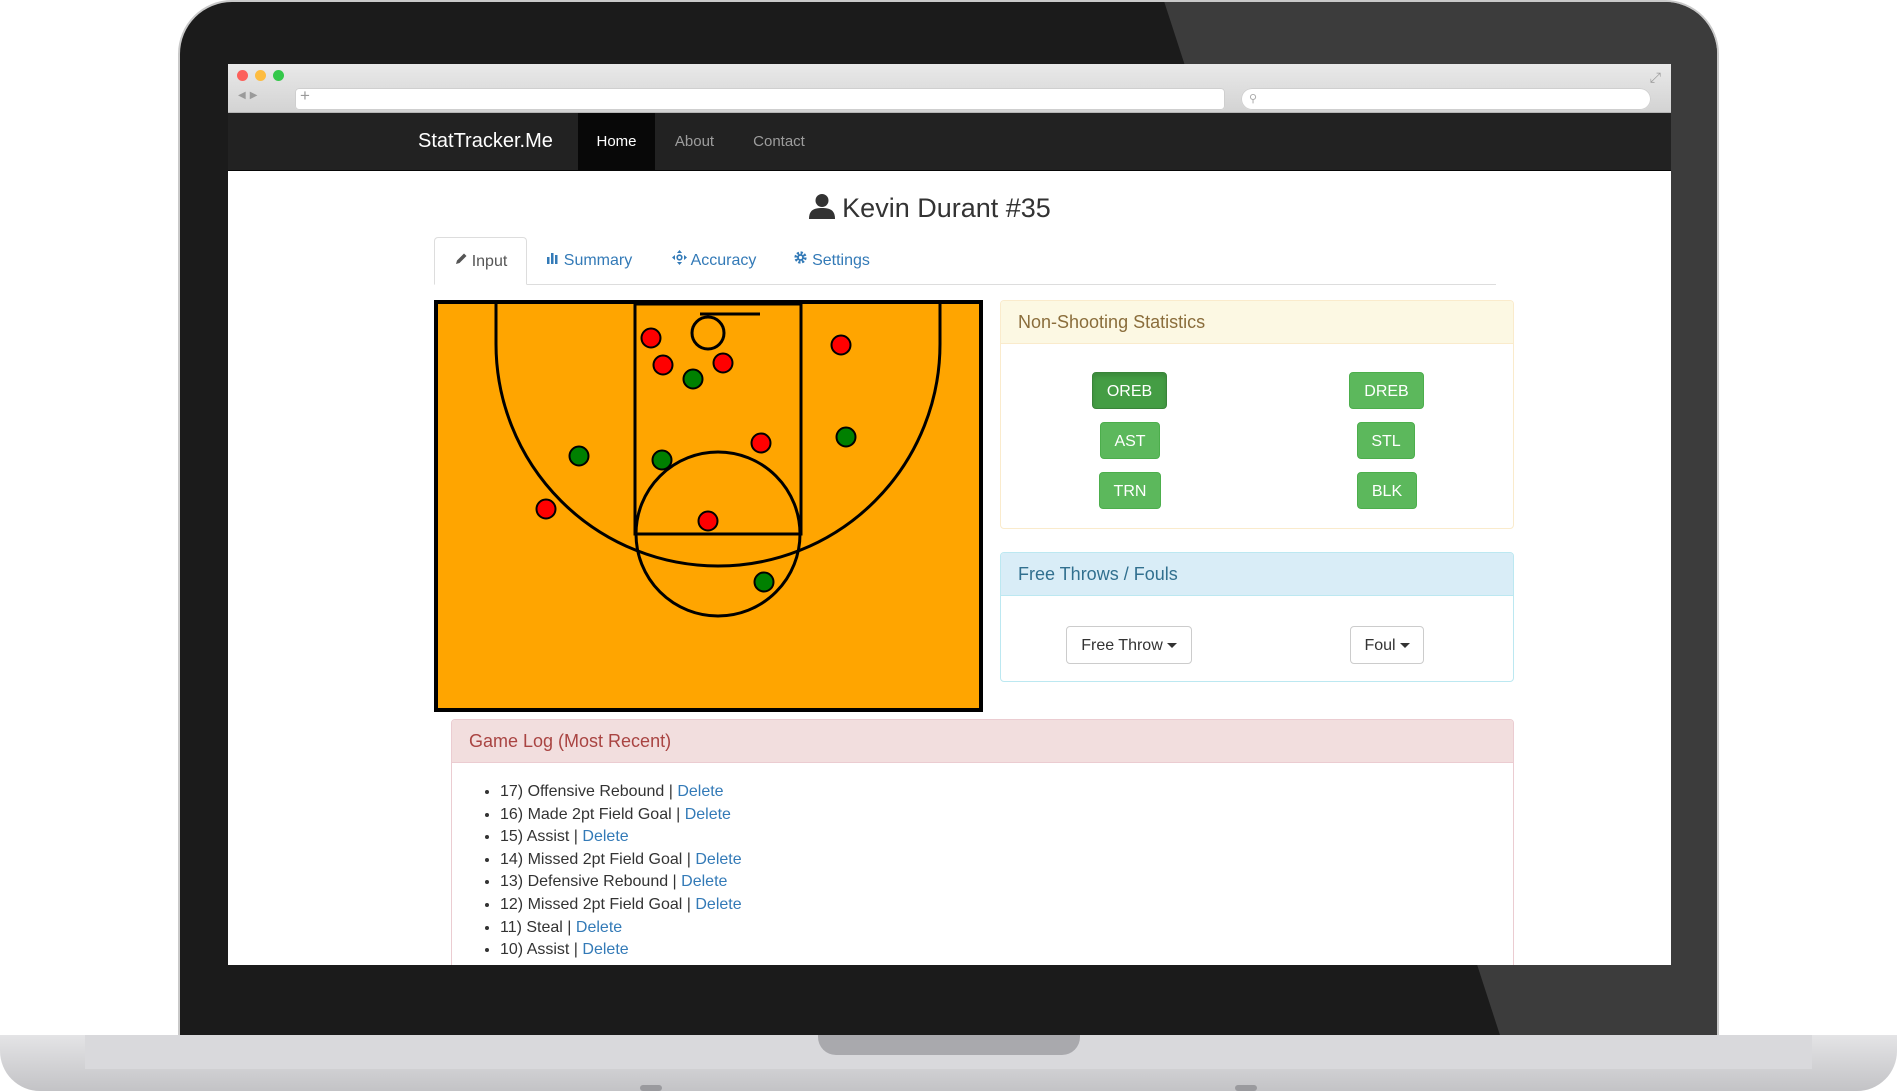  I want to click on browser-search-field: ⚲, so click(1446, 99).